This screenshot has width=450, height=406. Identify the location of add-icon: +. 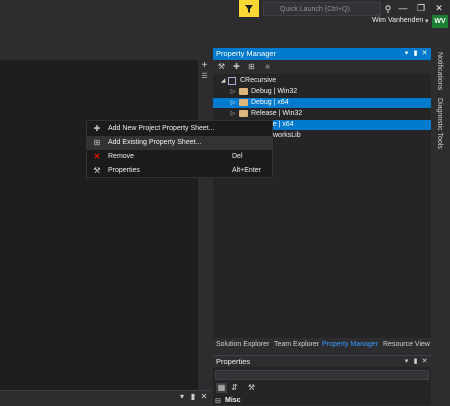
(204, 65).